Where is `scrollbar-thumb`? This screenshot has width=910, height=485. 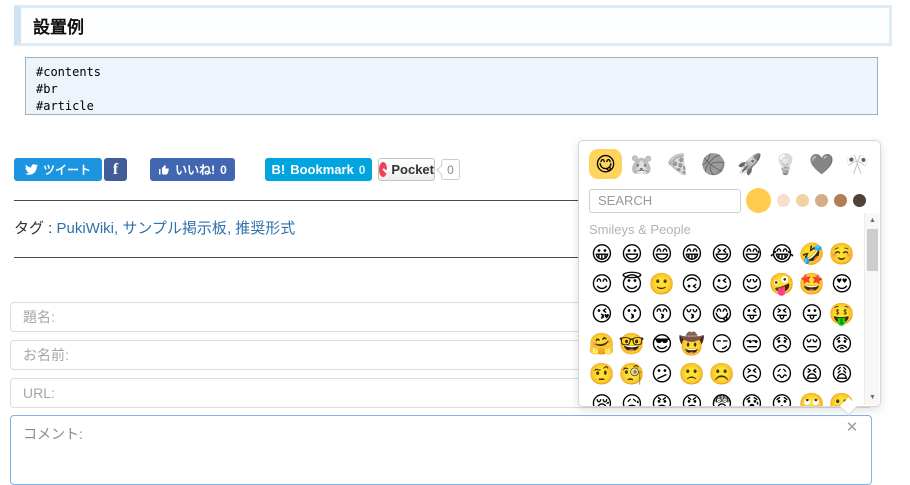
scrollbar-thumb is located at coordinates (872, 250).